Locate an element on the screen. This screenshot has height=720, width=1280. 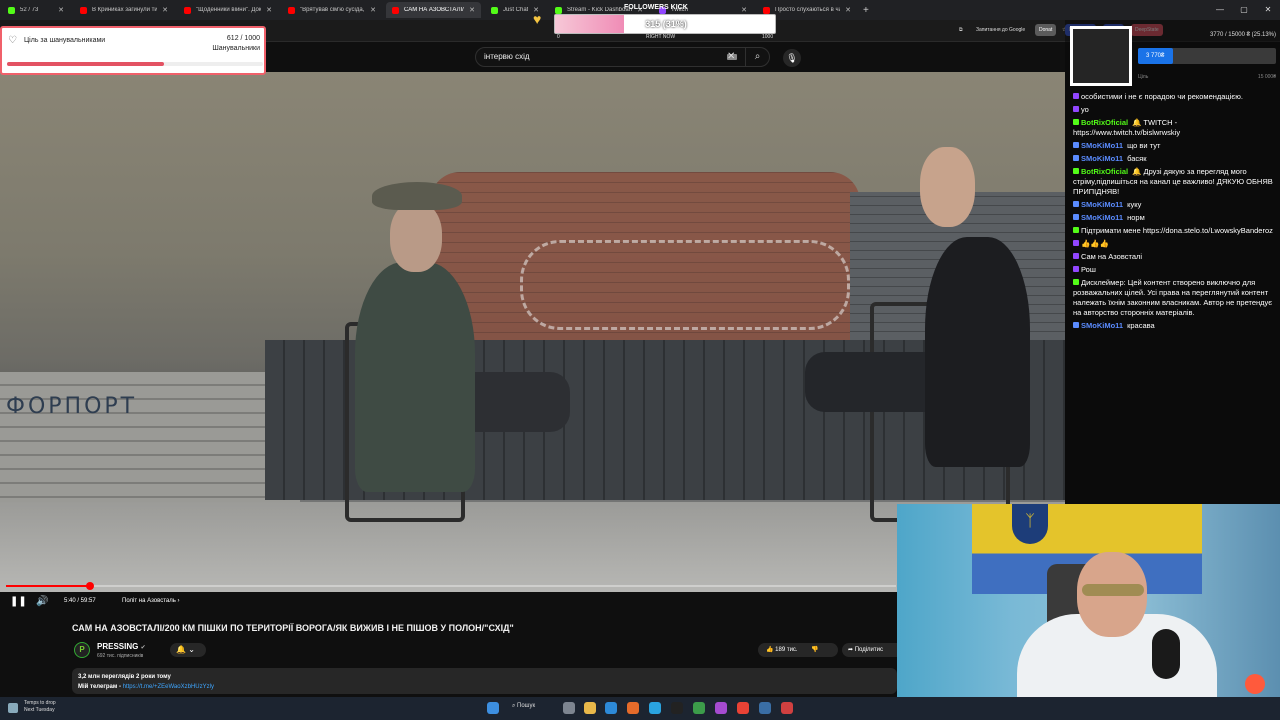
close-window-icon: ✕ is located at coordinates (1268, 10).